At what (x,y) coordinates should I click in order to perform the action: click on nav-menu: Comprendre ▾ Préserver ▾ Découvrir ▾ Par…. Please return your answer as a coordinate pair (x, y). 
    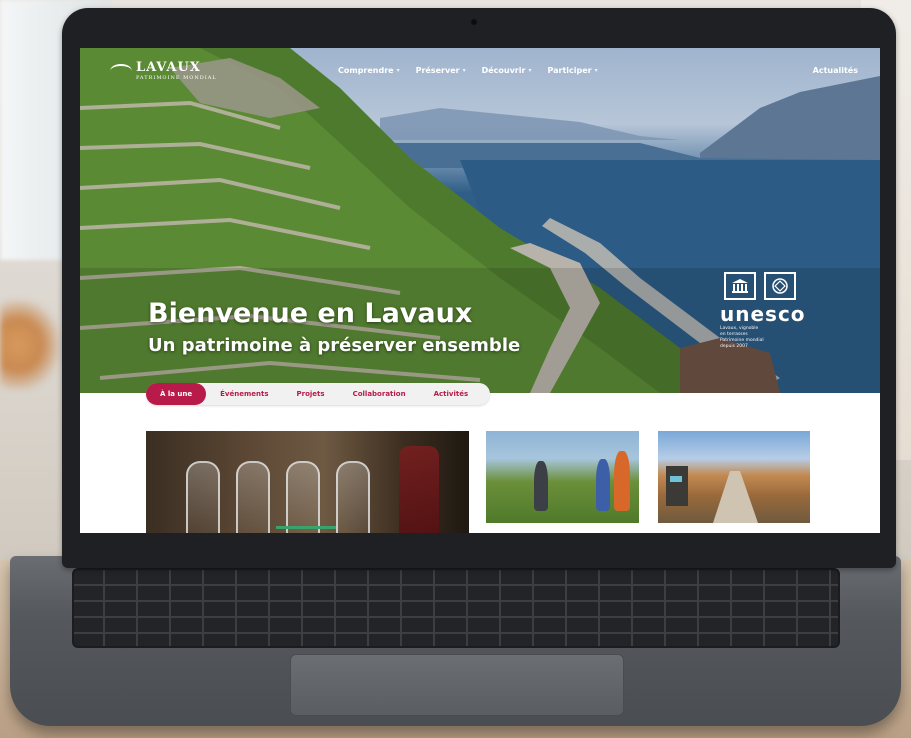
    Looking at the image, I should click on (468, 70).